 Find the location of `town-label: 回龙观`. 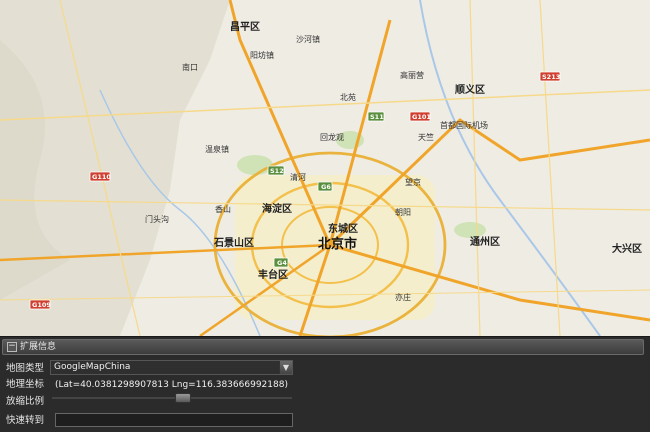

town-label: 回龙观 is located at coordinates (332, 137).